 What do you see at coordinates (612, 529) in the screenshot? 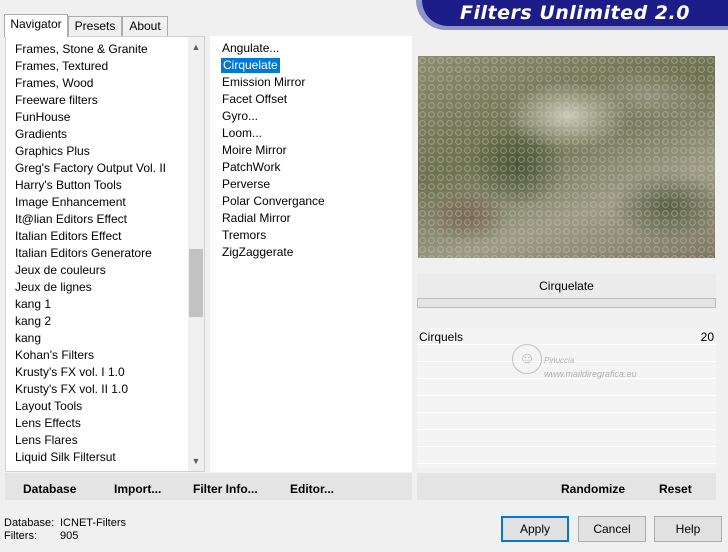
I see `cancel-button: Cancel` at bounding box center [612, 529].